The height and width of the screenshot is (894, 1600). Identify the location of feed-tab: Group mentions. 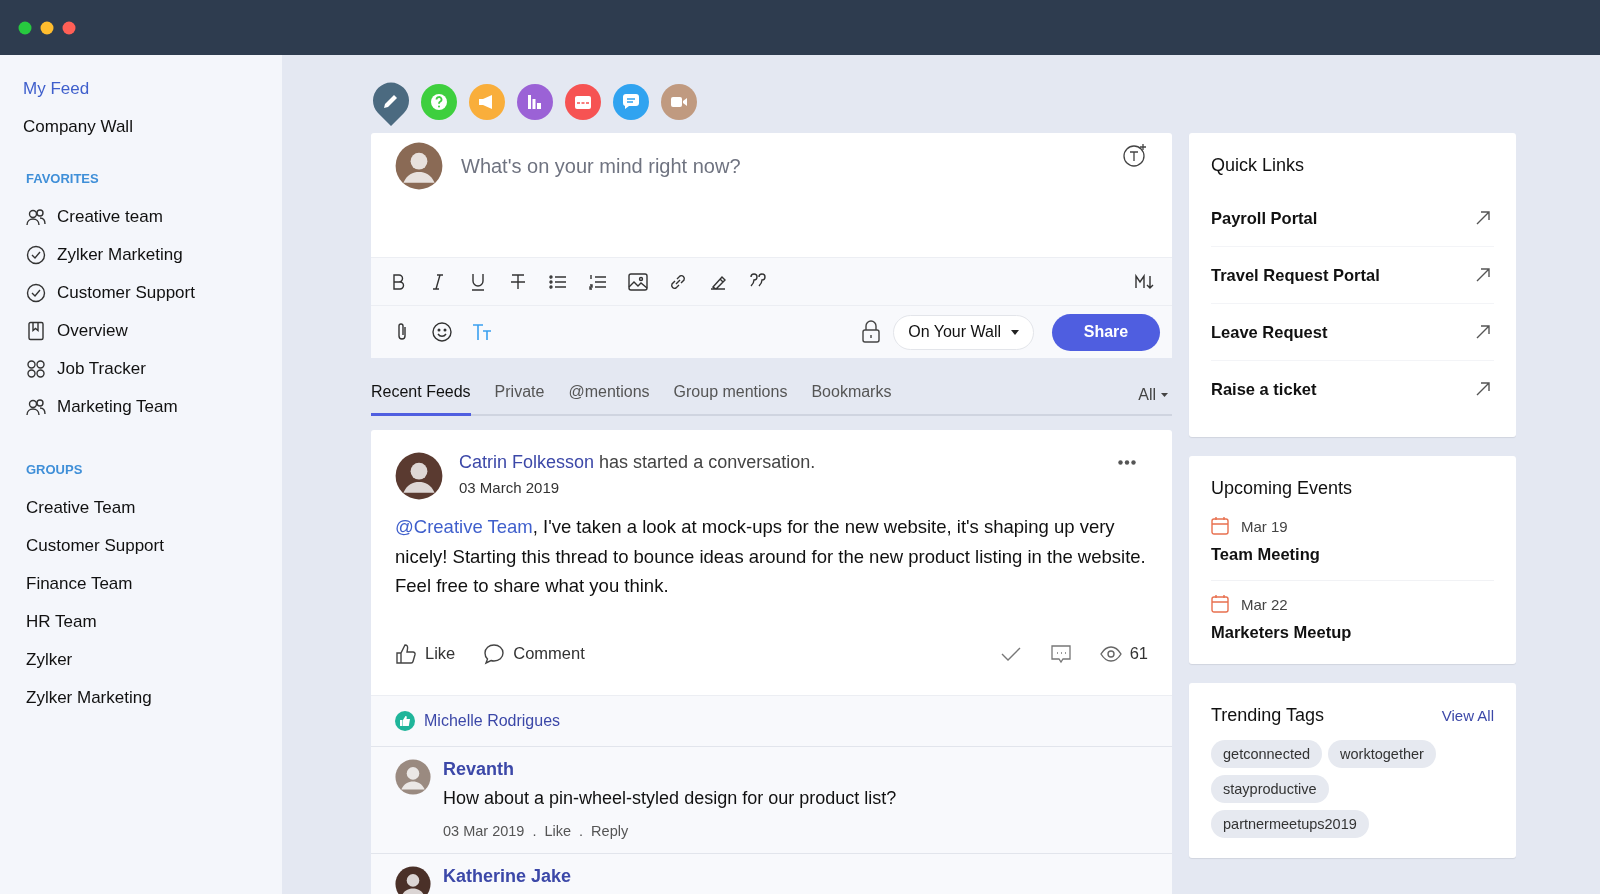
(730, 399).